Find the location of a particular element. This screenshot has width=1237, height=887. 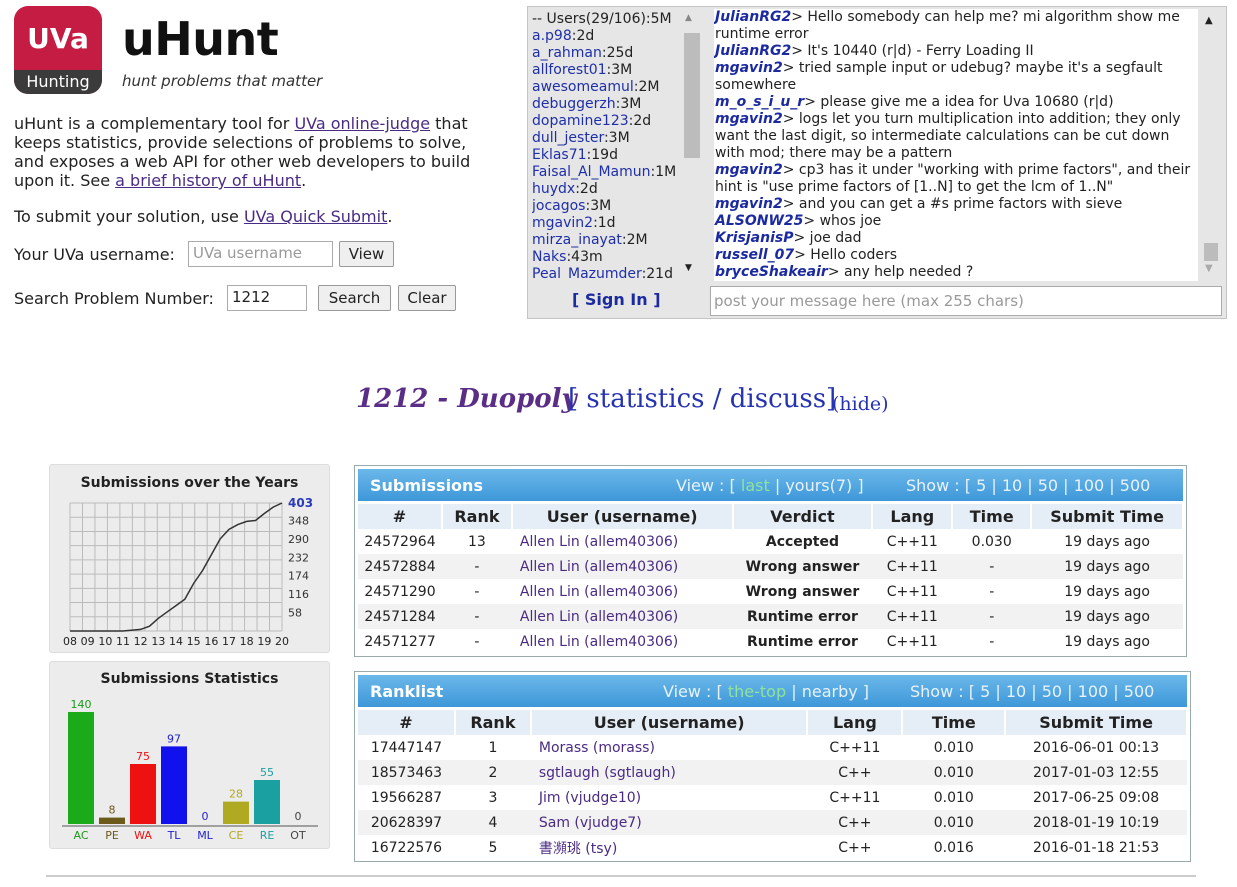

user-link: Jim (vjudge10) is located at coordinates (669, 797).